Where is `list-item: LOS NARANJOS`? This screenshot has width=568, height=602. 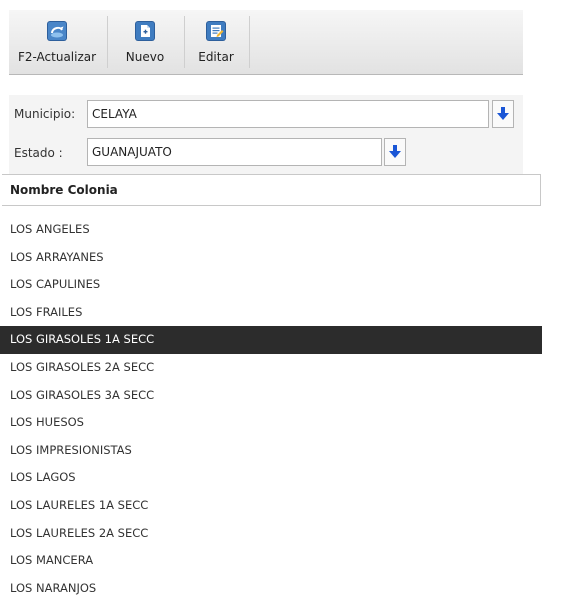
list-item: LOS NARANJOS is located at coordinates (271, 588).